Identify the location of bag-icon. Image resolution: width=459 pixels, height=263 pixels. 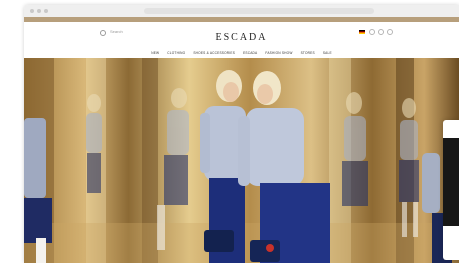
(390, 32).